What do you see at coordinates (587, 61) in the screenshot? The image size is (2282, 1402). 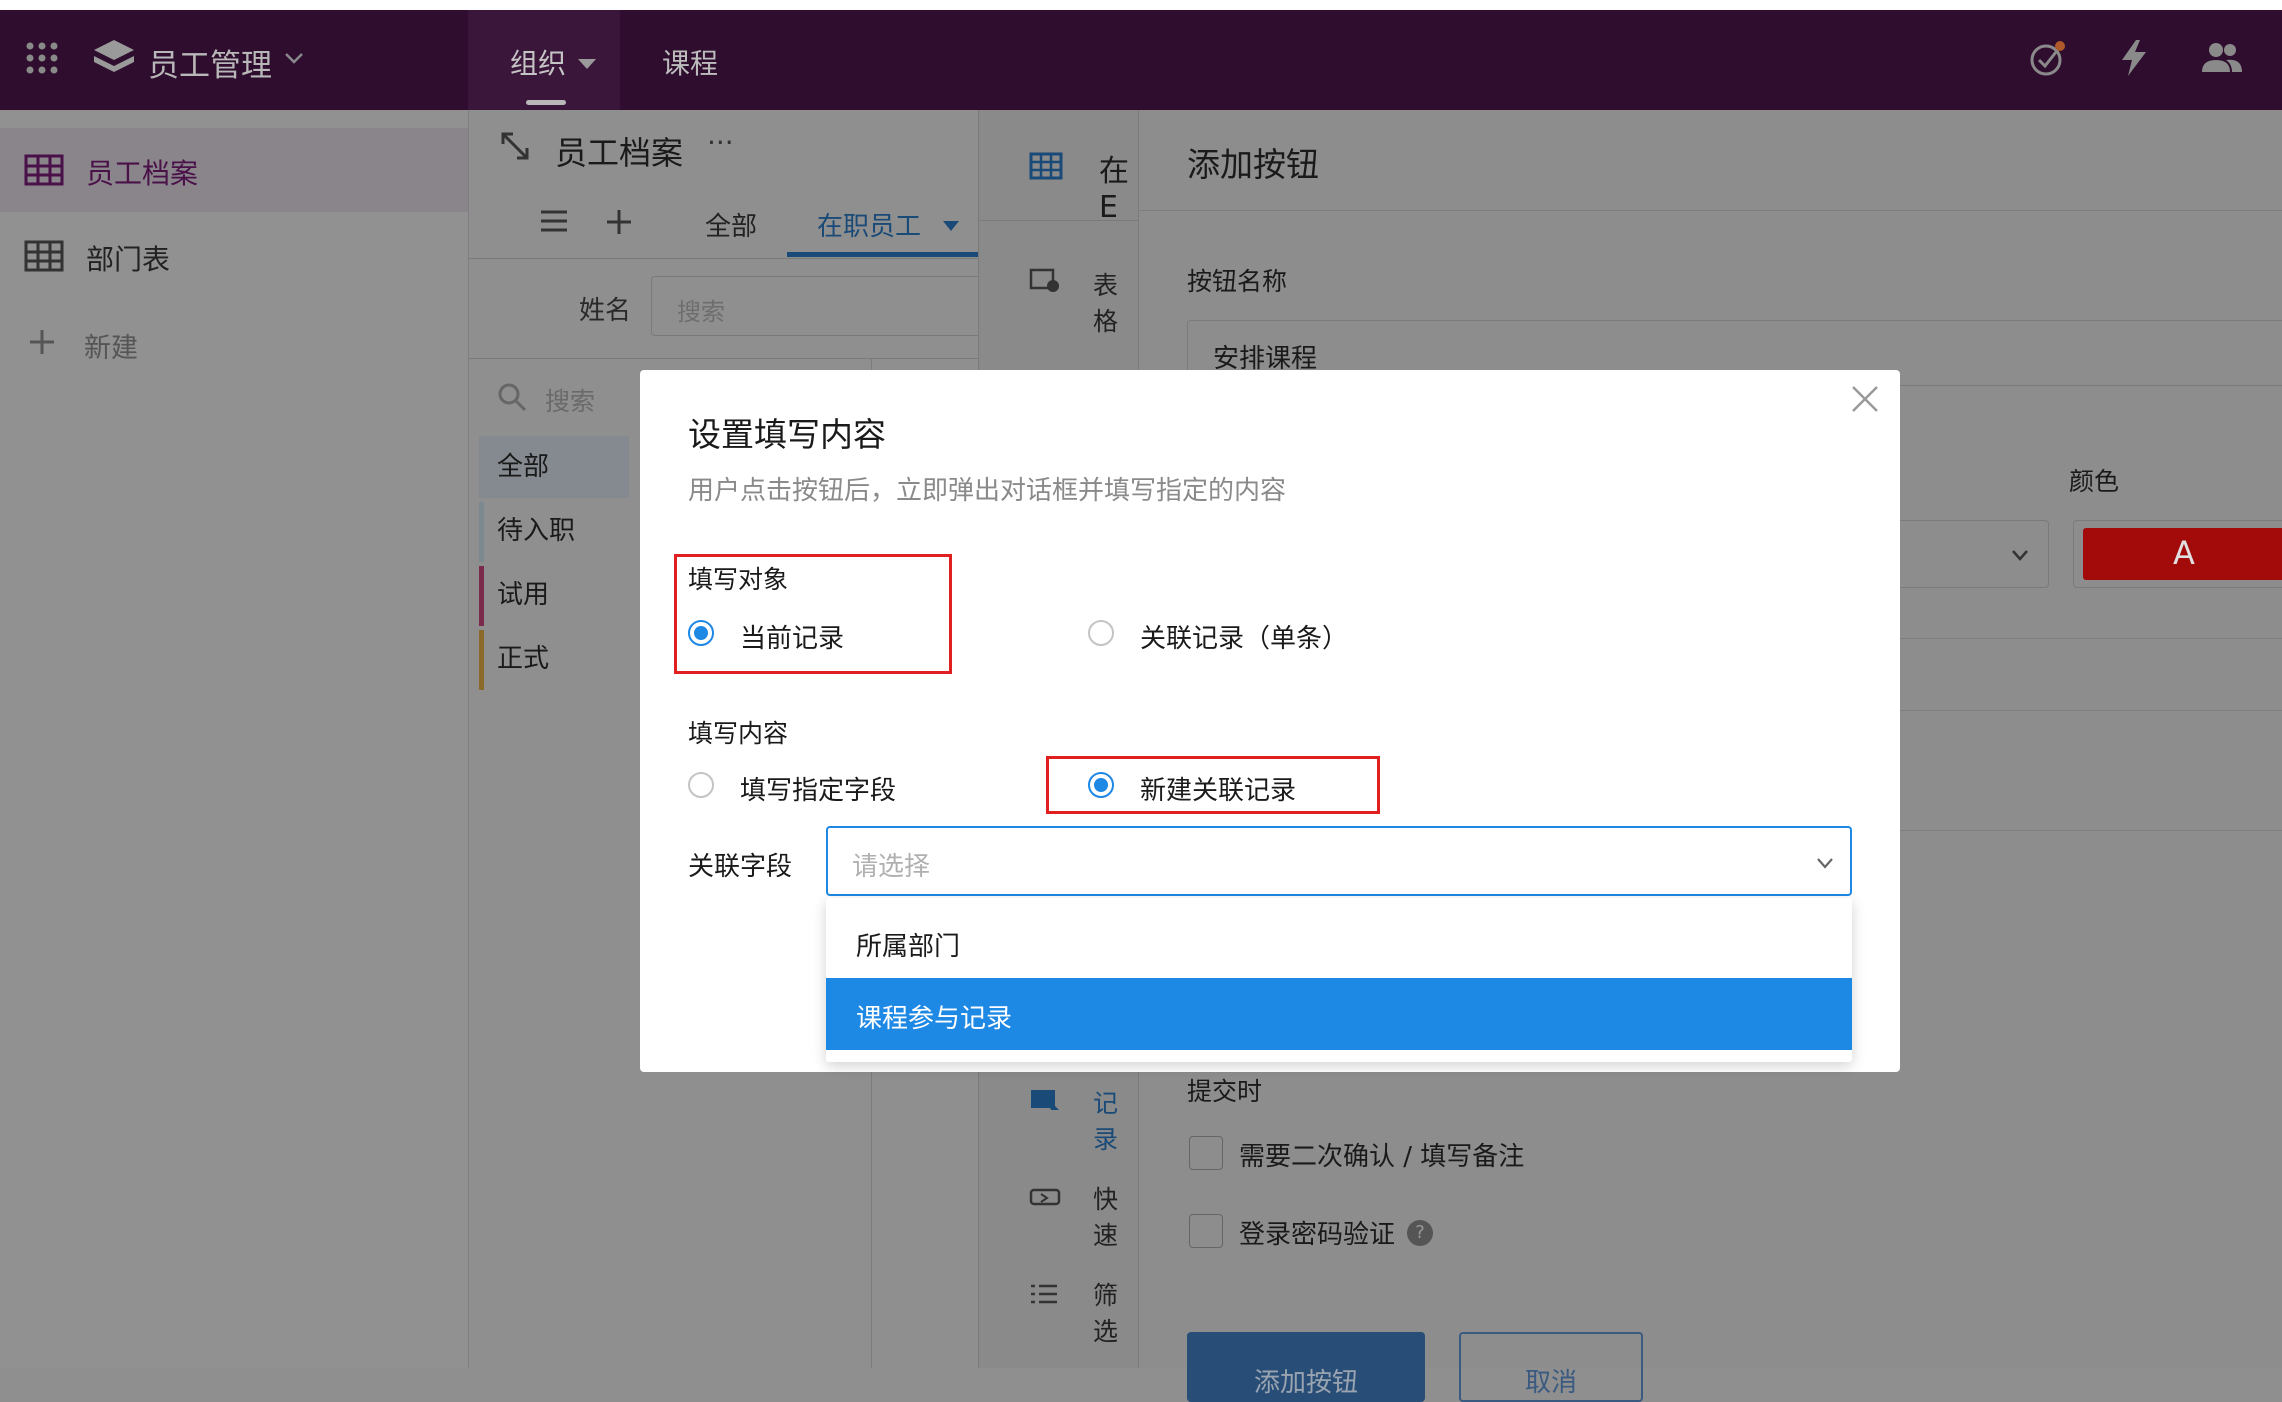 I see `tab-org-chevron-icon` at bounding box center [587, 61].